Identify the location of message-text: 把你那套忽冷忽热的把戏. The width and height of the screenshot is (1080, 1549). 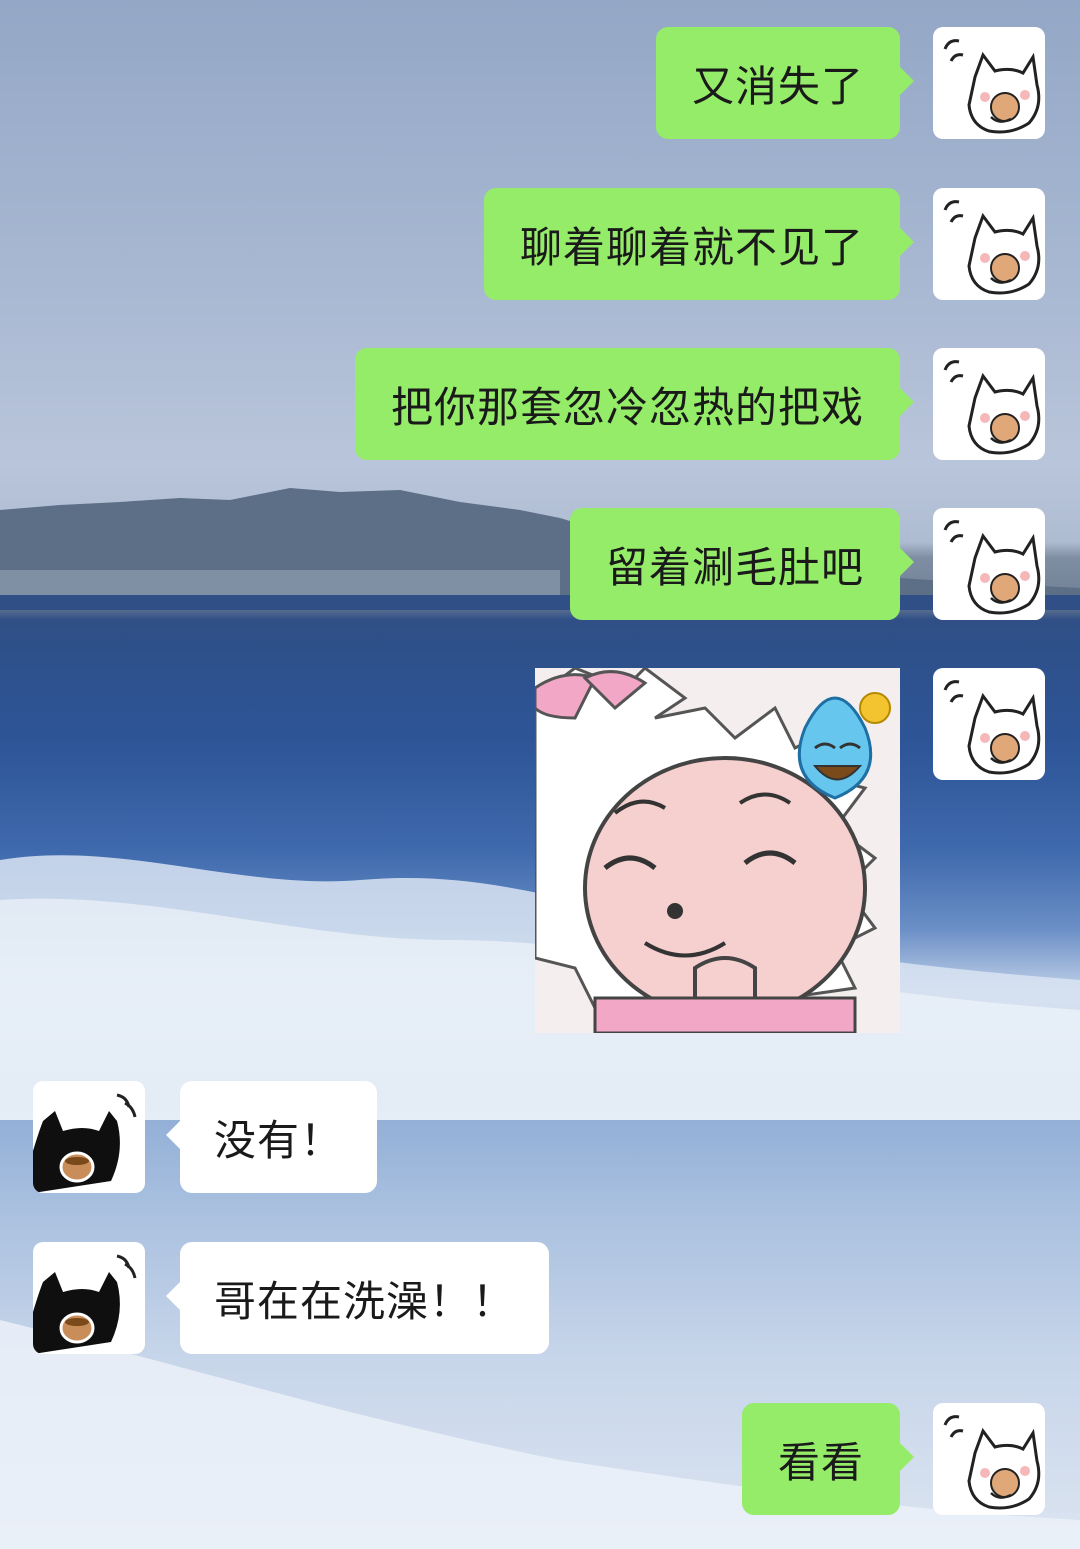
(627, 407).